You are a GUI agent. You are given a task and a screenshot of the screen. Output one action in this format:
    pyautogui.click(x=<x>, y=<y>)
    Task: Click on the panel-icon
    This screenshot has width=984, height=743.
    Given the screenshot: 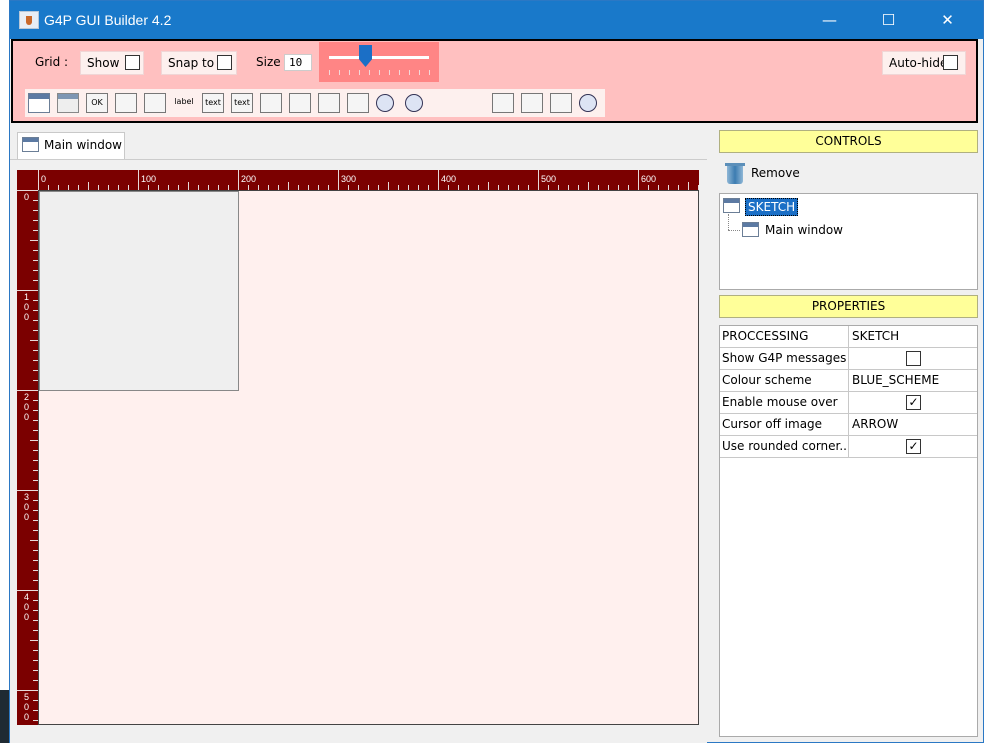 What is the action you would take?
    pyautogui.click(x=68, y=103)
    